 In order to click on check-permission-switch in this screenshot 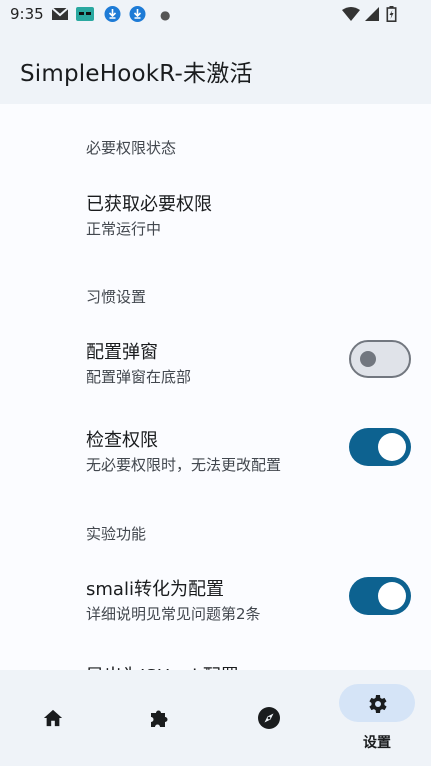, I will do `click(380, 447)`.